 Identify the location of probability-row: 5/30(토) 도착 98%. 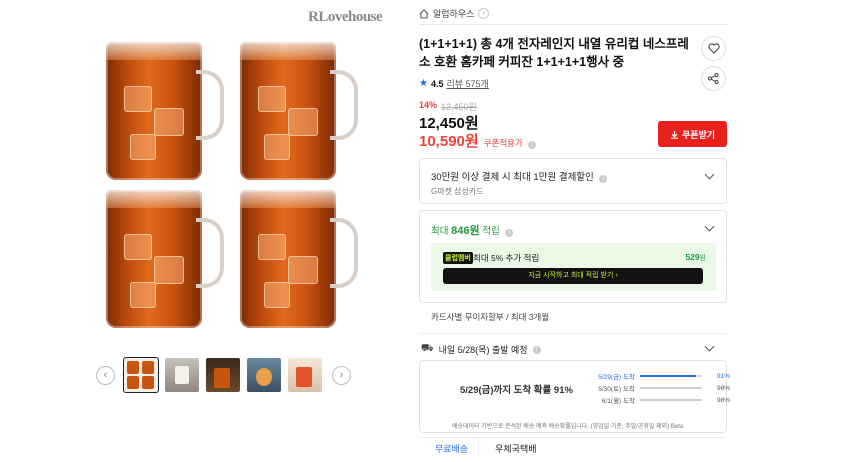
(664, 389).